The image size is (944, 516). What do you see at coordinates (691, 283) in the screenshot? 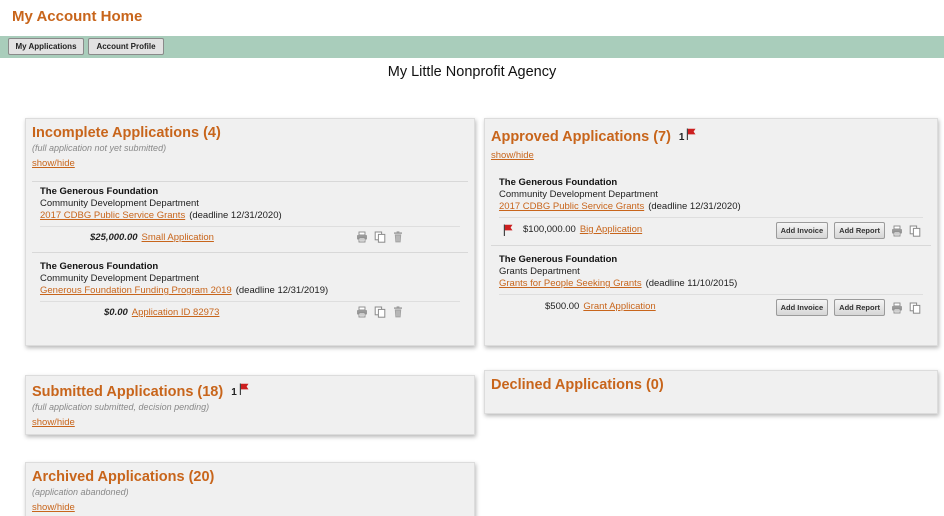
I see `deadline-text: (deadline 11/10/2015)` at bounding box center [691, 283].